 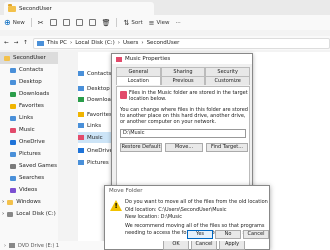 I want to click on breadcrumb-item: SecondUser, so click(x=163, y=43).